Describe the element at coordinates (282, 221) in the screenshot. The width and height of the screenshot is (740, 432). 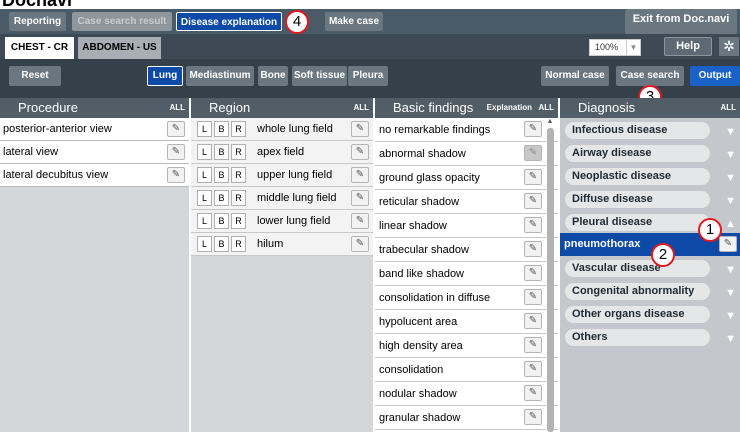
I see `region-item: L B R lower lung field ✎` at that location.